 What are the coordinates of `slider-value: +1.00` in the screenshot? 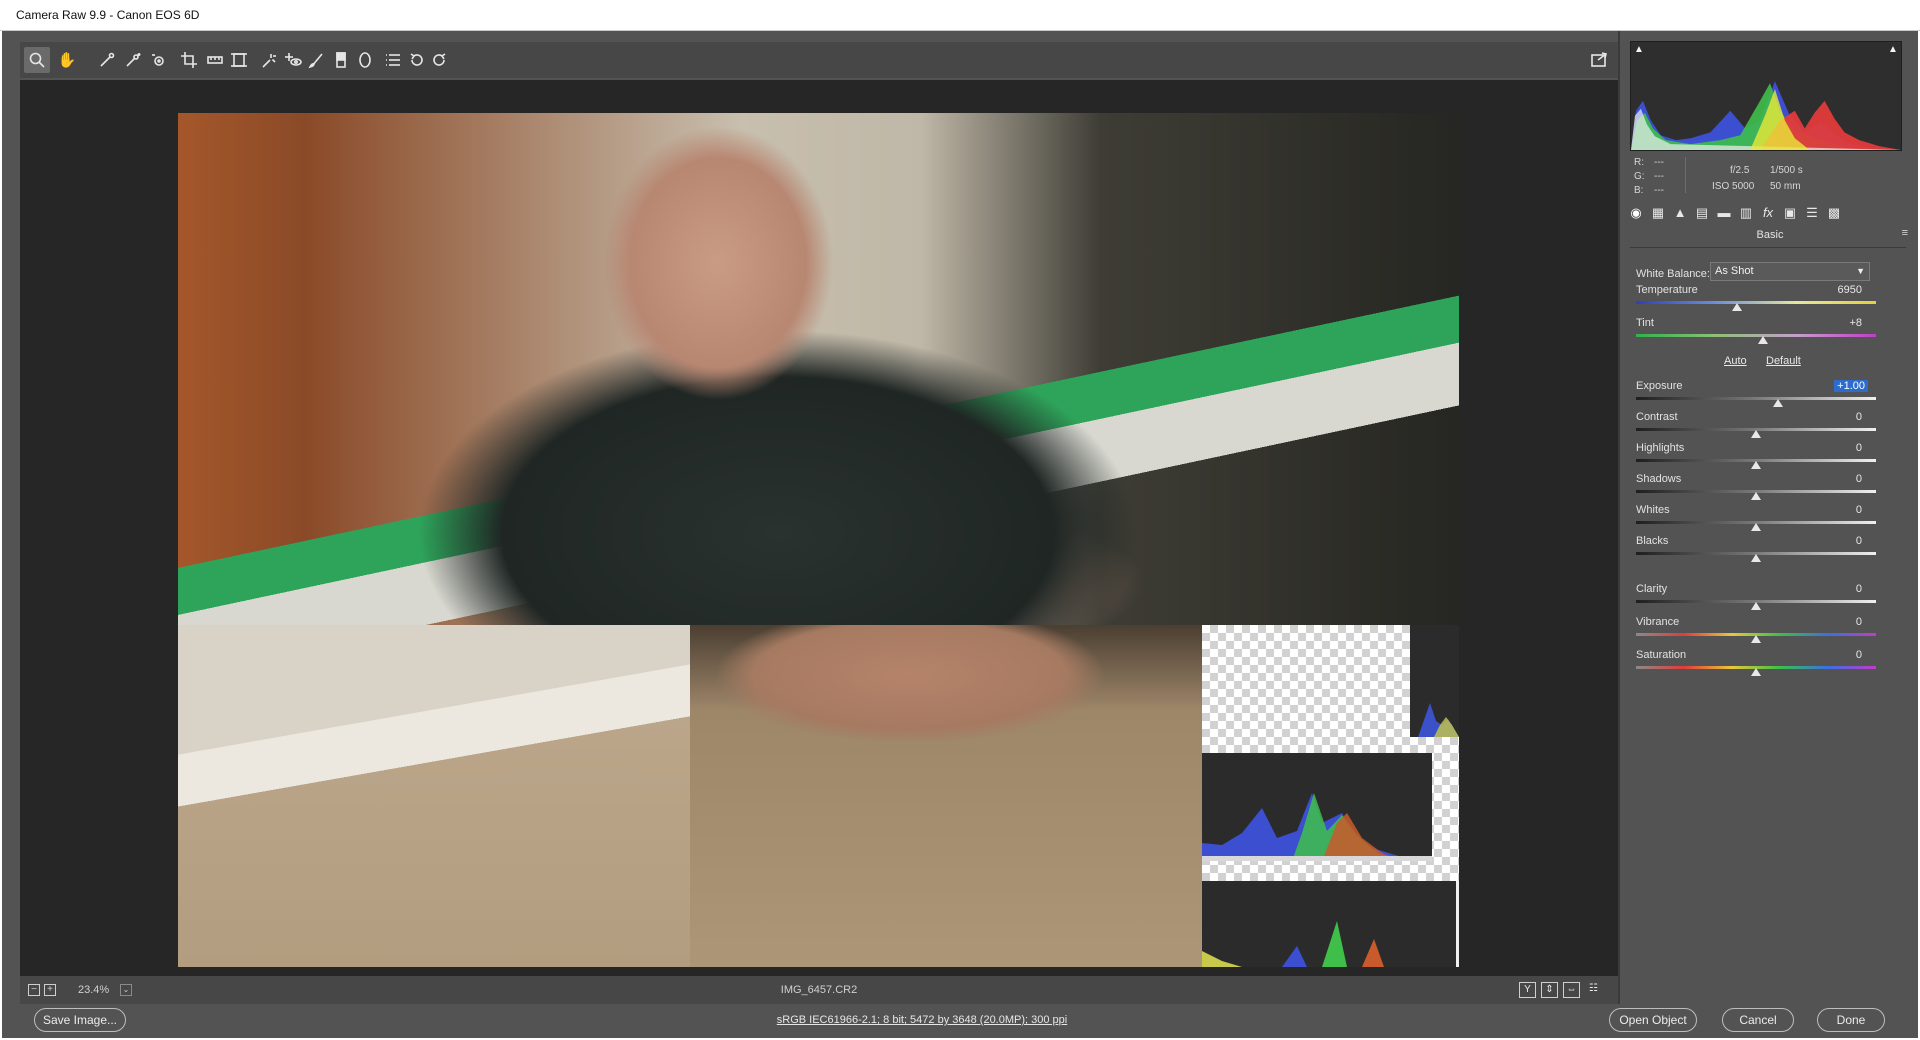 It's located at (1851, 386).